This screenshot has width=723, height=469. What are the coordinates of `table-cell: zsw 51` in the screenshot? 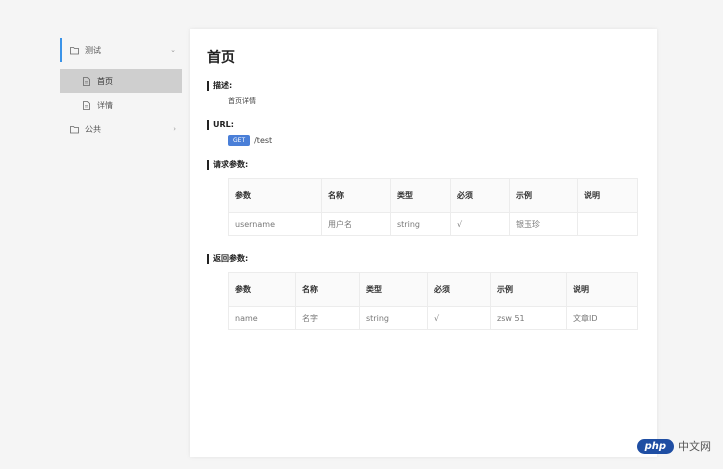 It's located at (528, 318).